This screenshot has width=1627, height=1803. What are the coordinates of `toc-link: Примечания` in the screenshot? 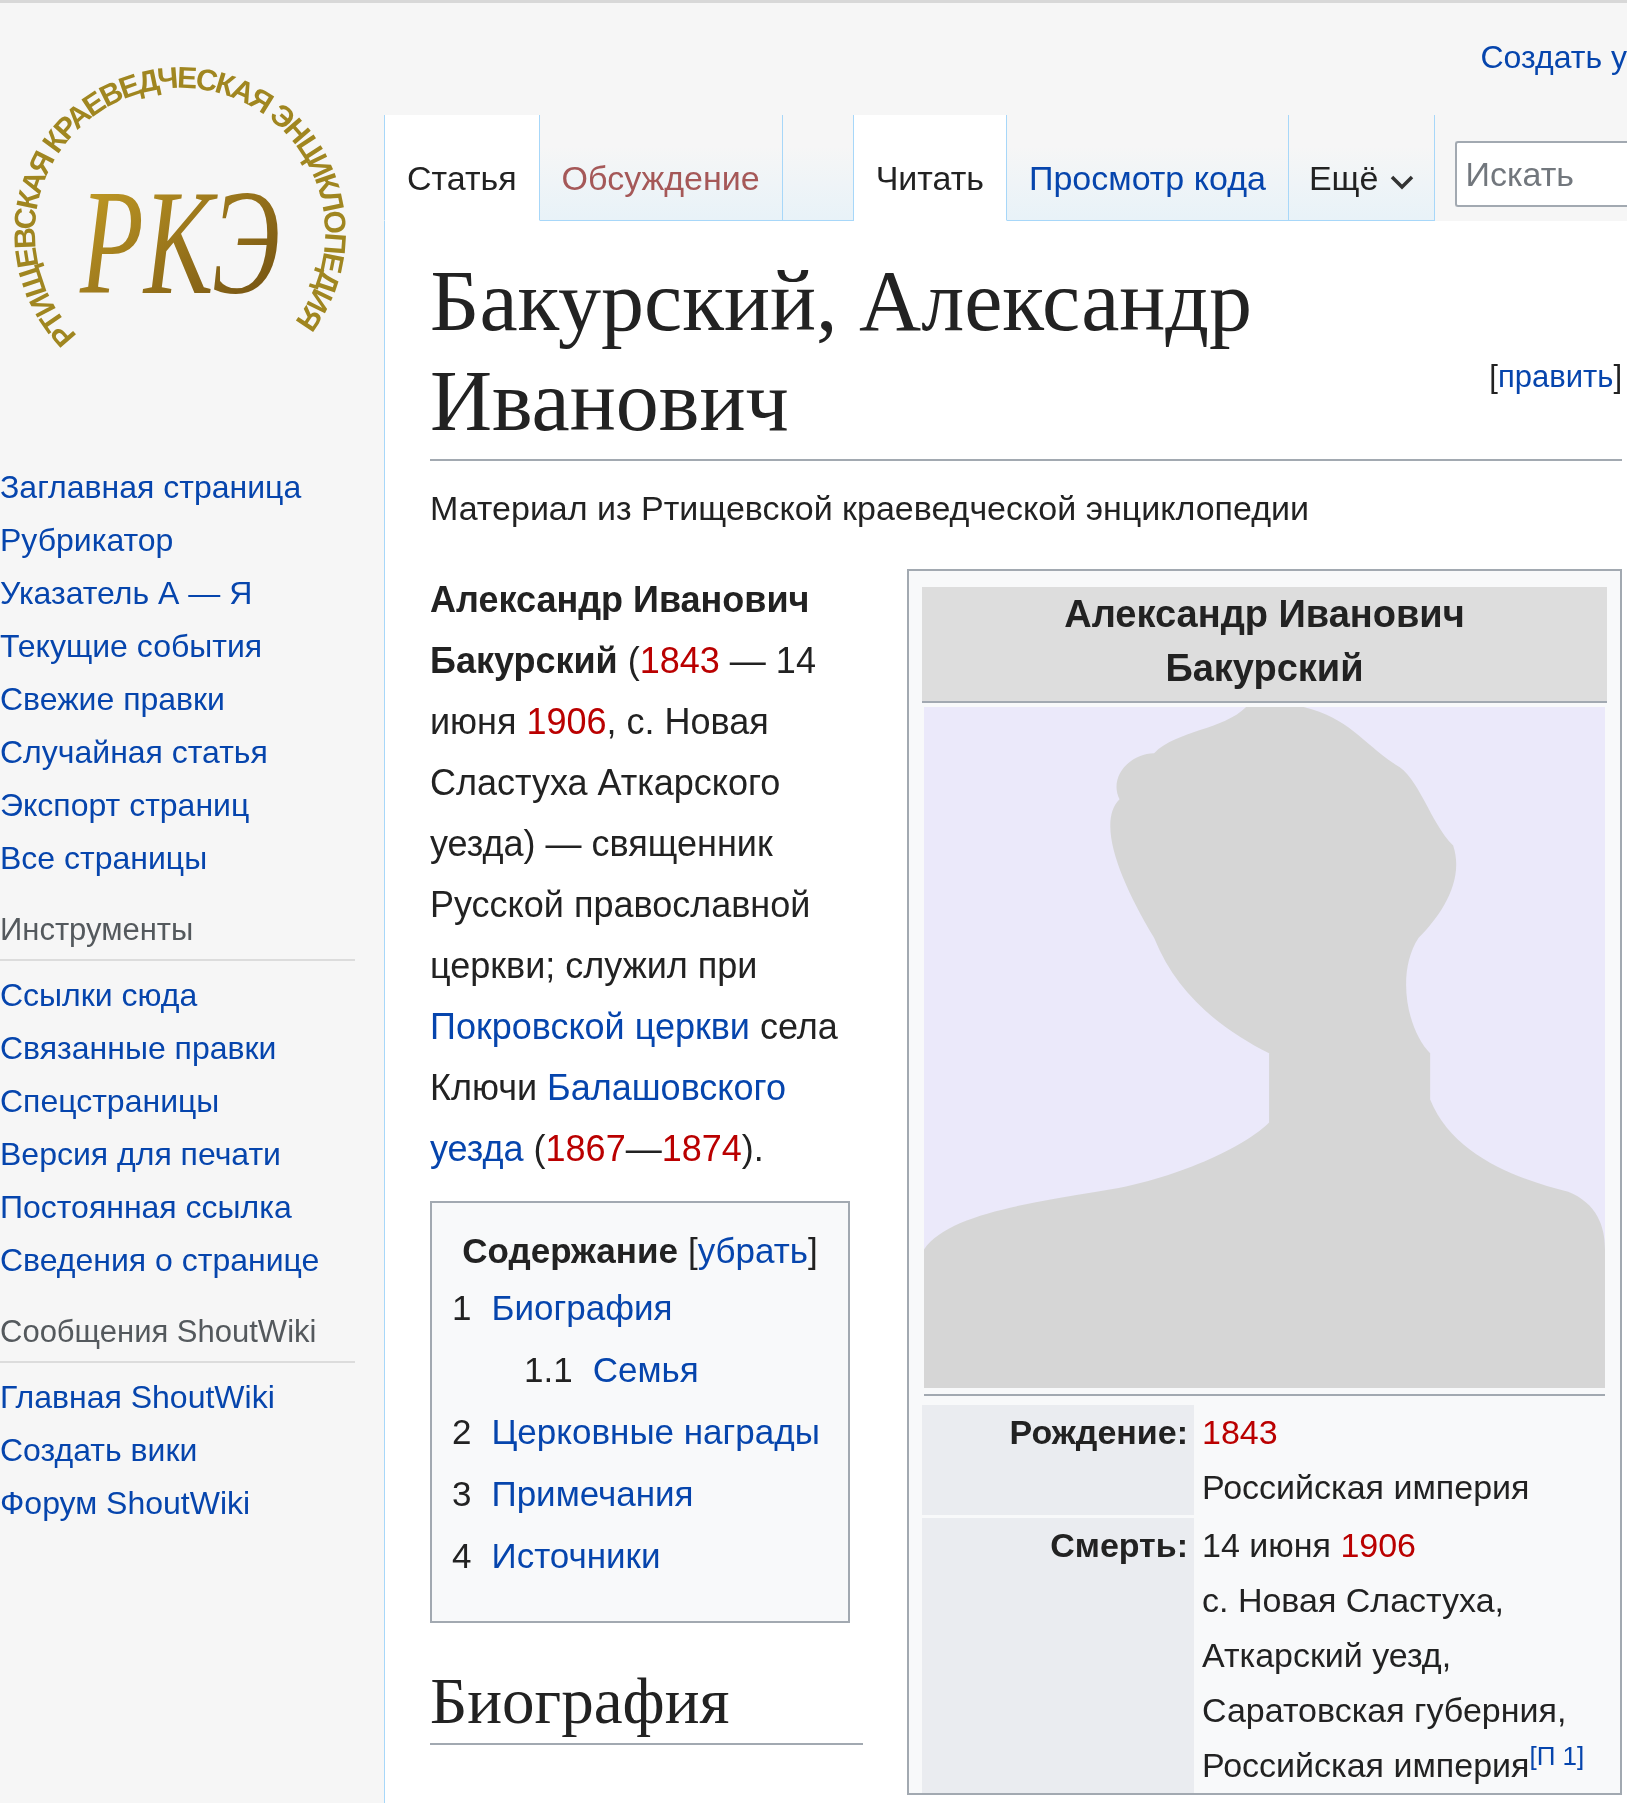 It's located at (592, 1494).